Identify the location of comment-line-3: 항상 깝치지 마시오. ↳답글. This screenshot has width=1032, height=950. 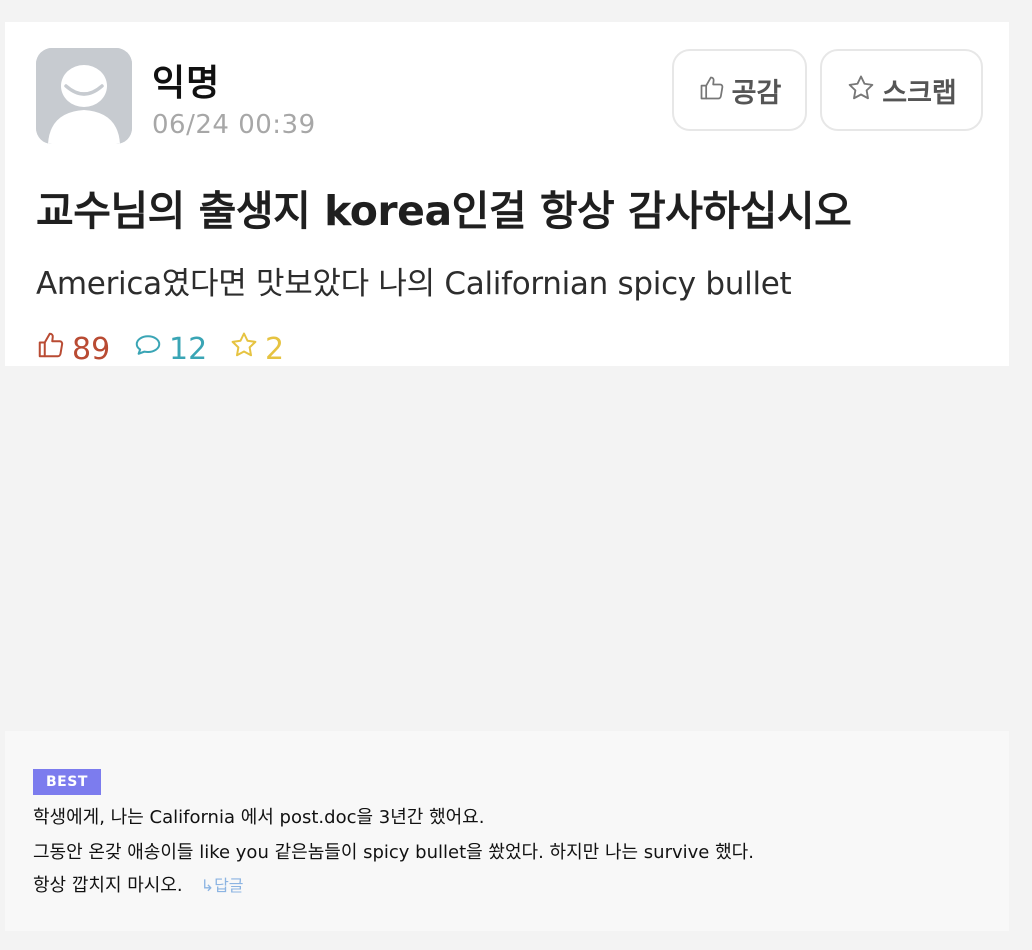
(138, 884).